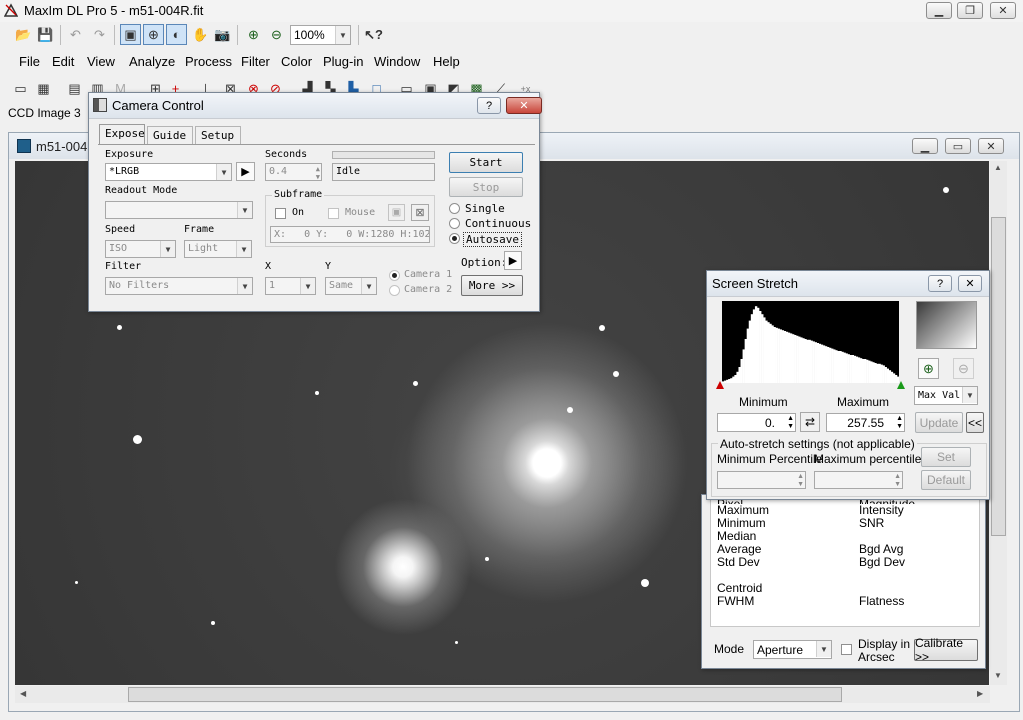 This screenshot has height=720, width=1023. Describe the element at coordinates (492, 285) in the screenshot. I see `more-button: More >>` at that location.